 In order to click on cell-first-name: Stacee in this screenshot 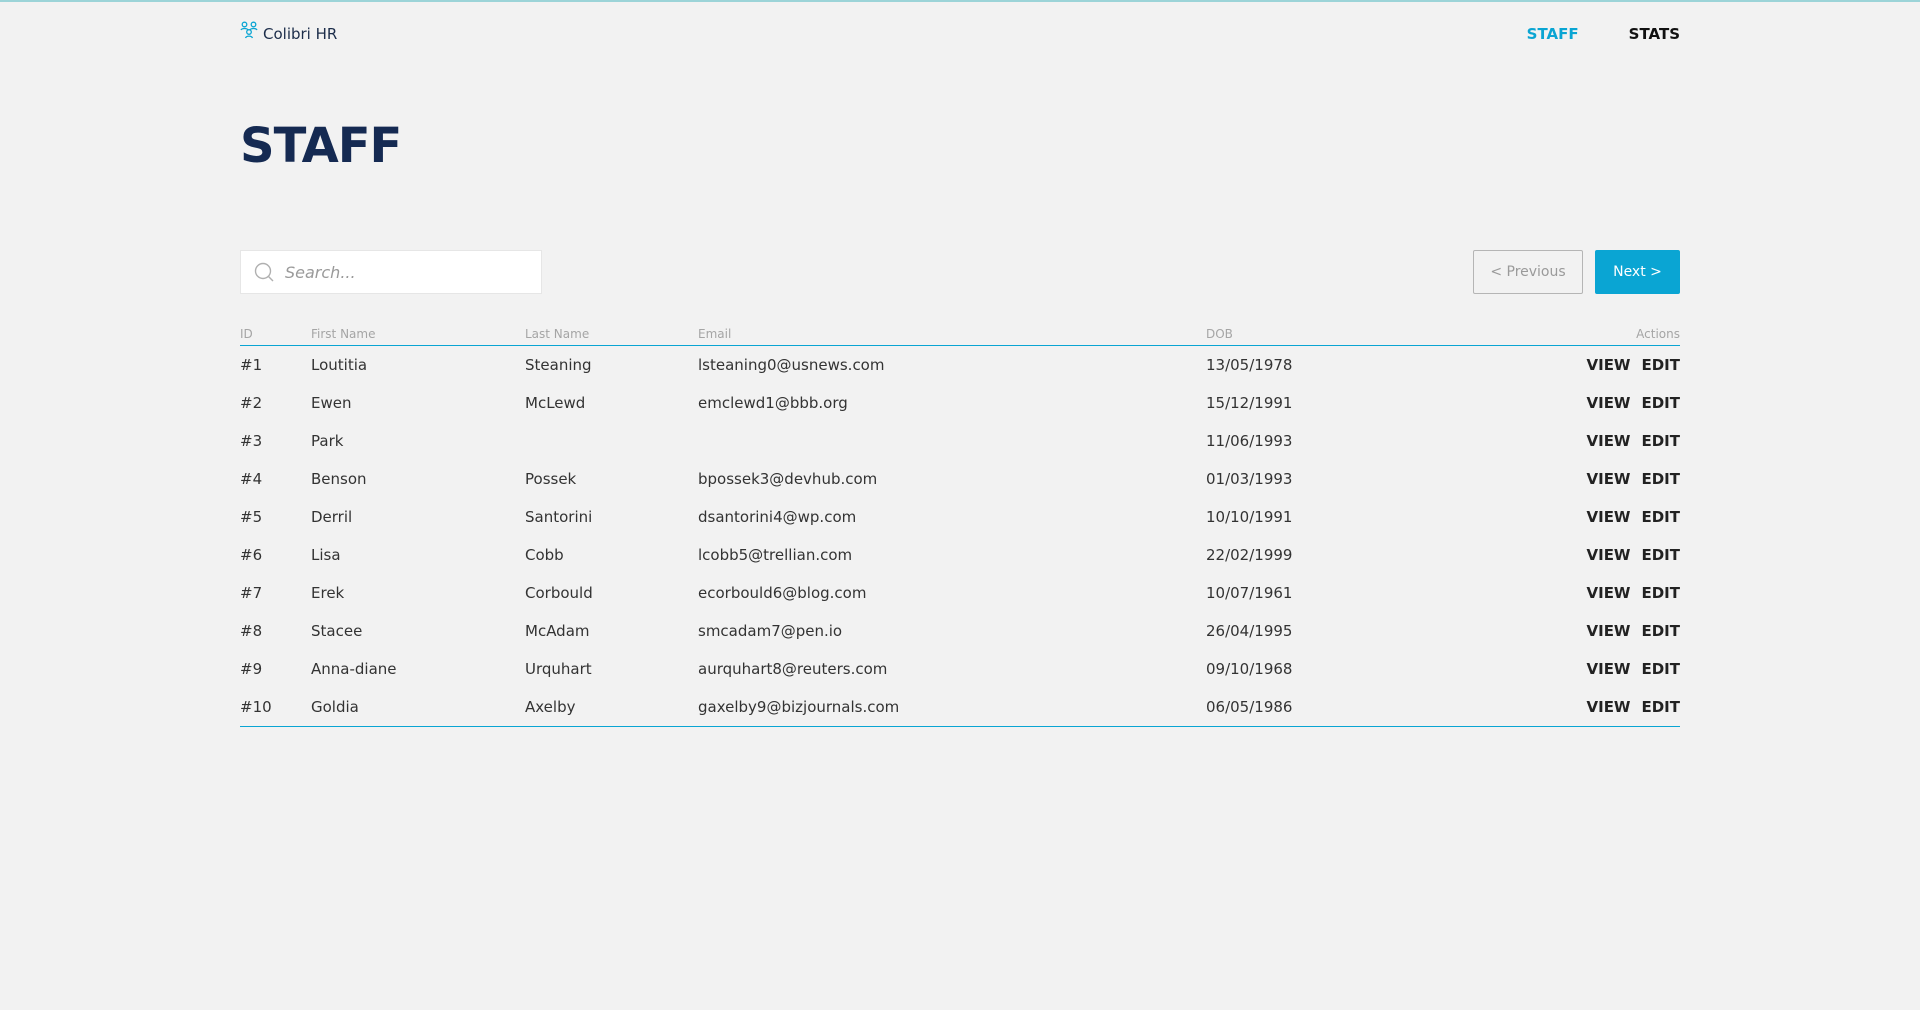, I will do `click(337, 631)`.